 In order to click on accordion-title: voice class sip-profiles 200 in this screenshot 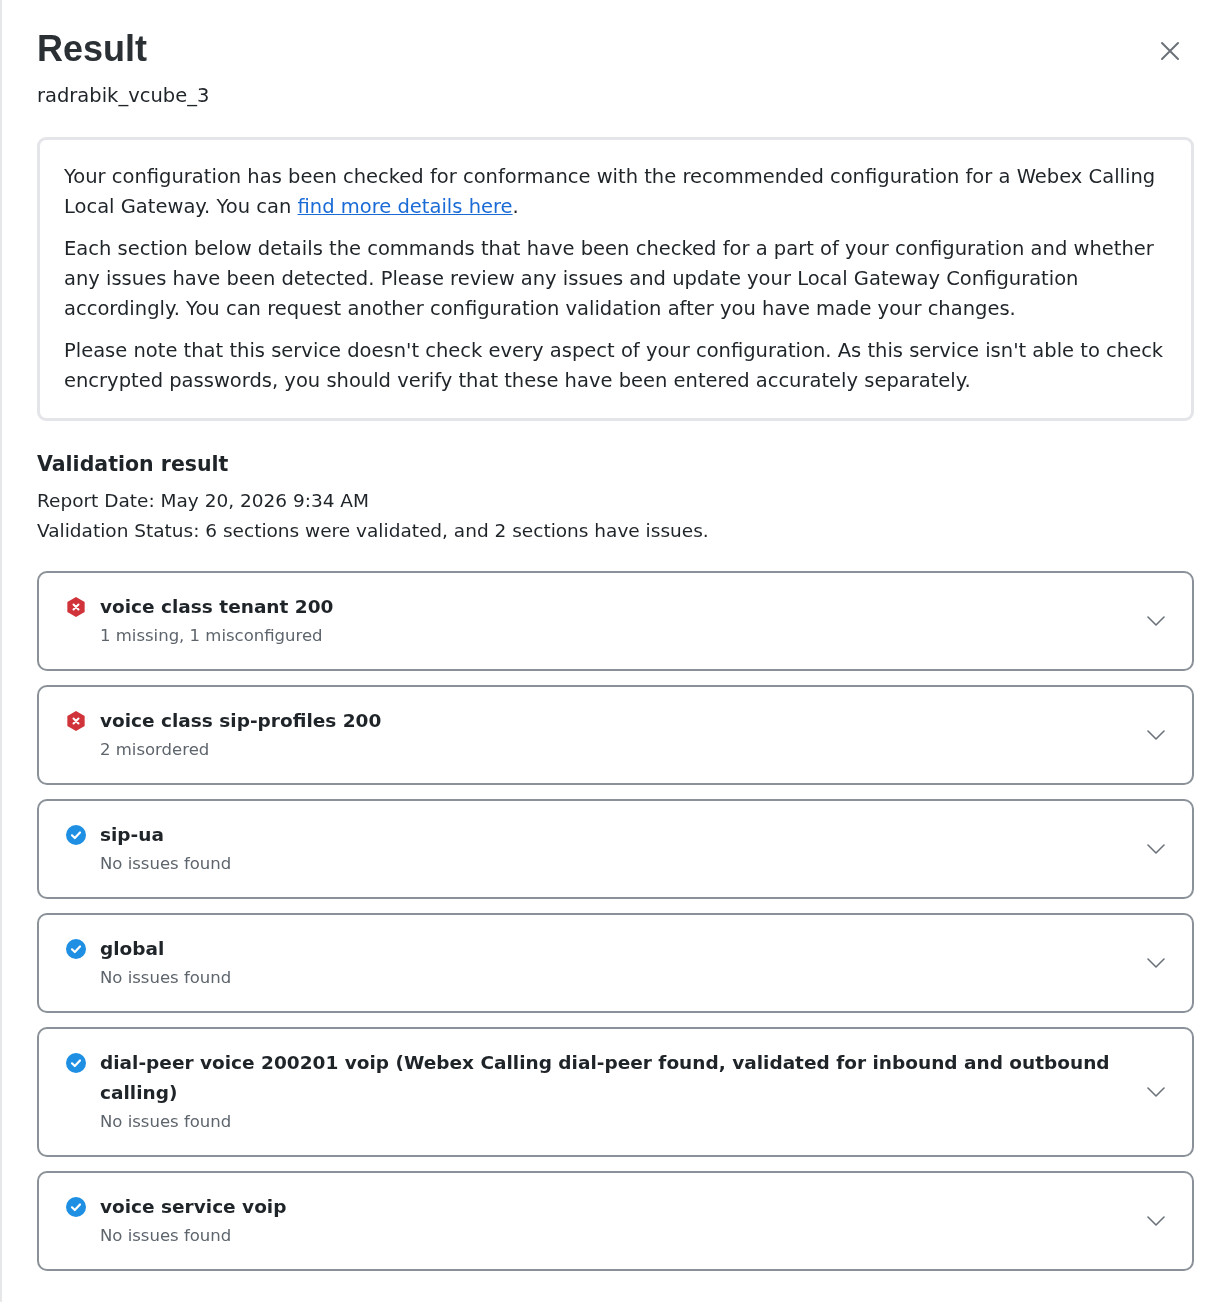, I will do `click(241, 721)`.